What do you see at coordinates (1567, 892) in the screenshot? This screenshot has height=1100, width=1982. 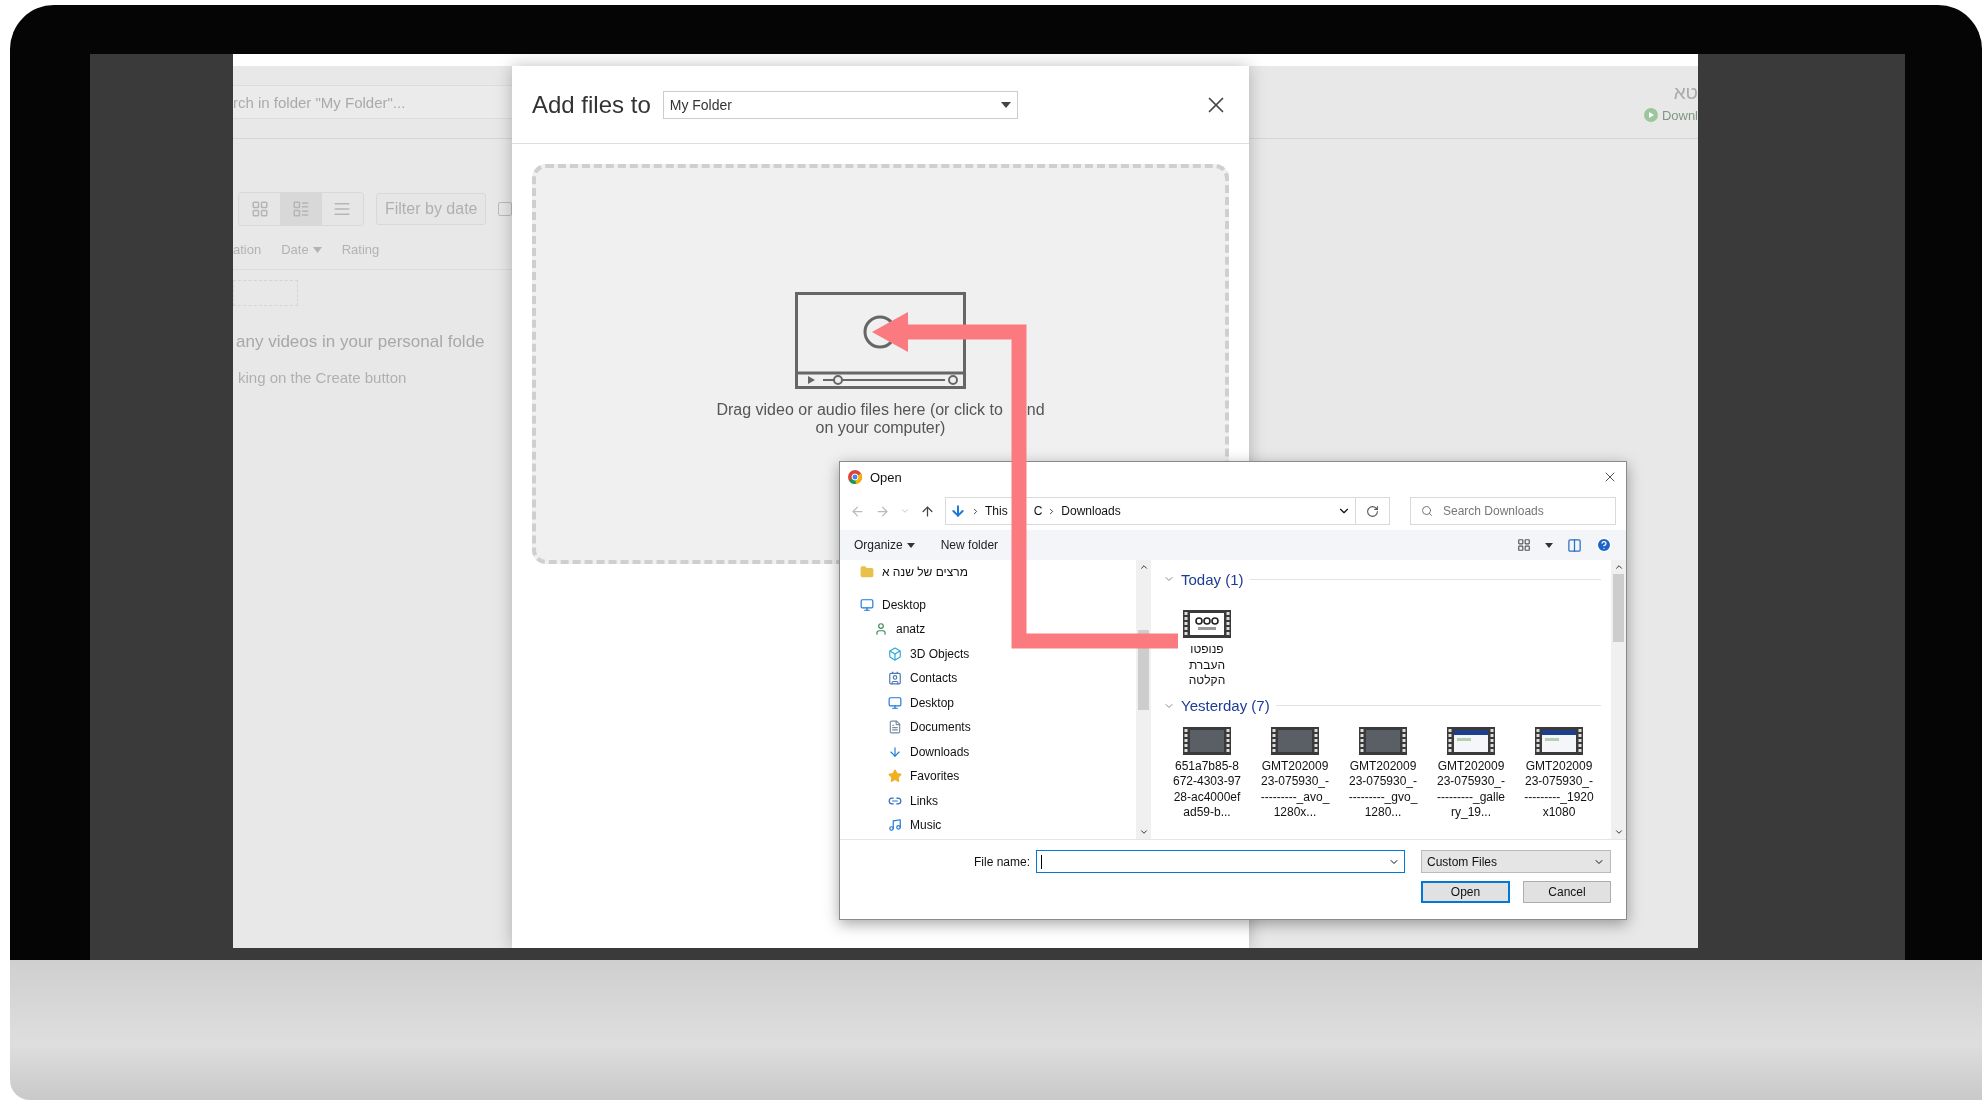 I see `dialog-button: Cancel` at bounding box center [1567, 892].